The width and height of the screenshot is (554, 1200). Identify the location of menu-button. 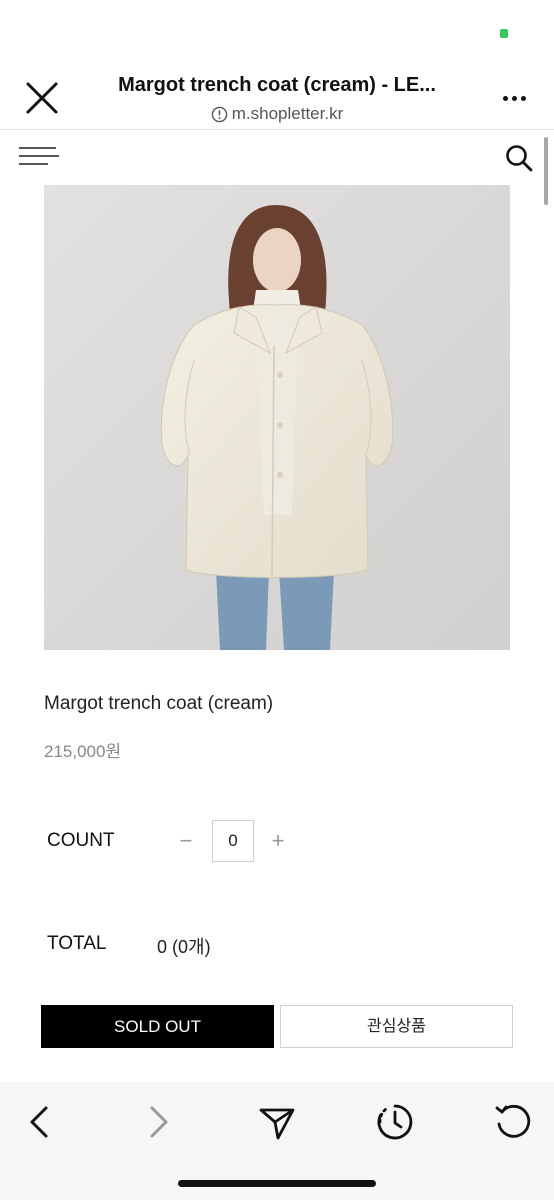
(39, 156).